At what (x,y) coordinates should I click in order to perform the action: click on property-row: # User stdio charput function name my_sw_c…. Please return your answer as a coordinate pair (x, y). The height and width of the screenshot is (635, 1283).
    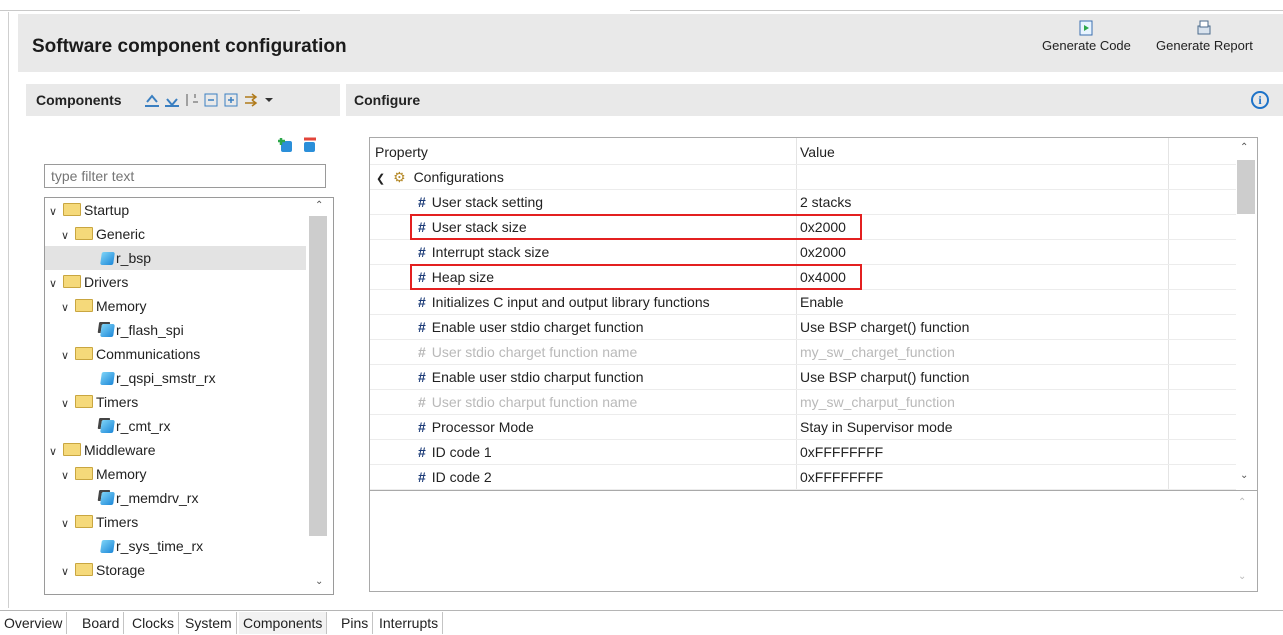
    Looking at the image, I should click on (803, 402).